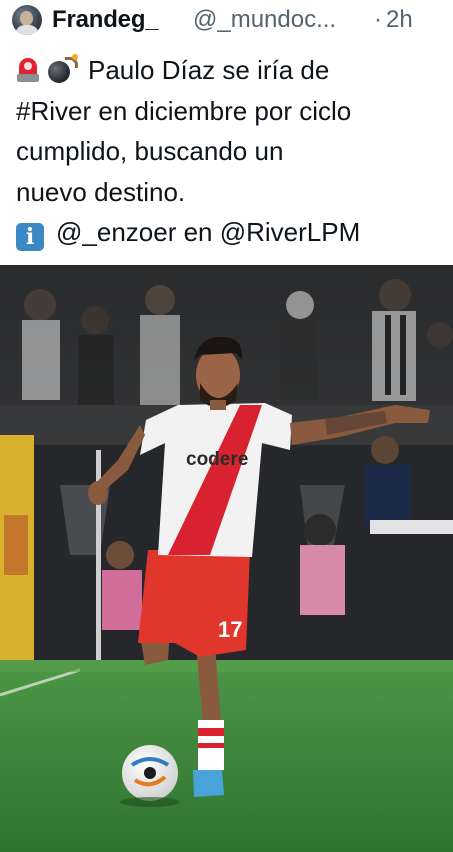 The width and height of the screenshot is (453, 852). I want to click on tweet-line-4: nuevo destino., so click(231, 192).